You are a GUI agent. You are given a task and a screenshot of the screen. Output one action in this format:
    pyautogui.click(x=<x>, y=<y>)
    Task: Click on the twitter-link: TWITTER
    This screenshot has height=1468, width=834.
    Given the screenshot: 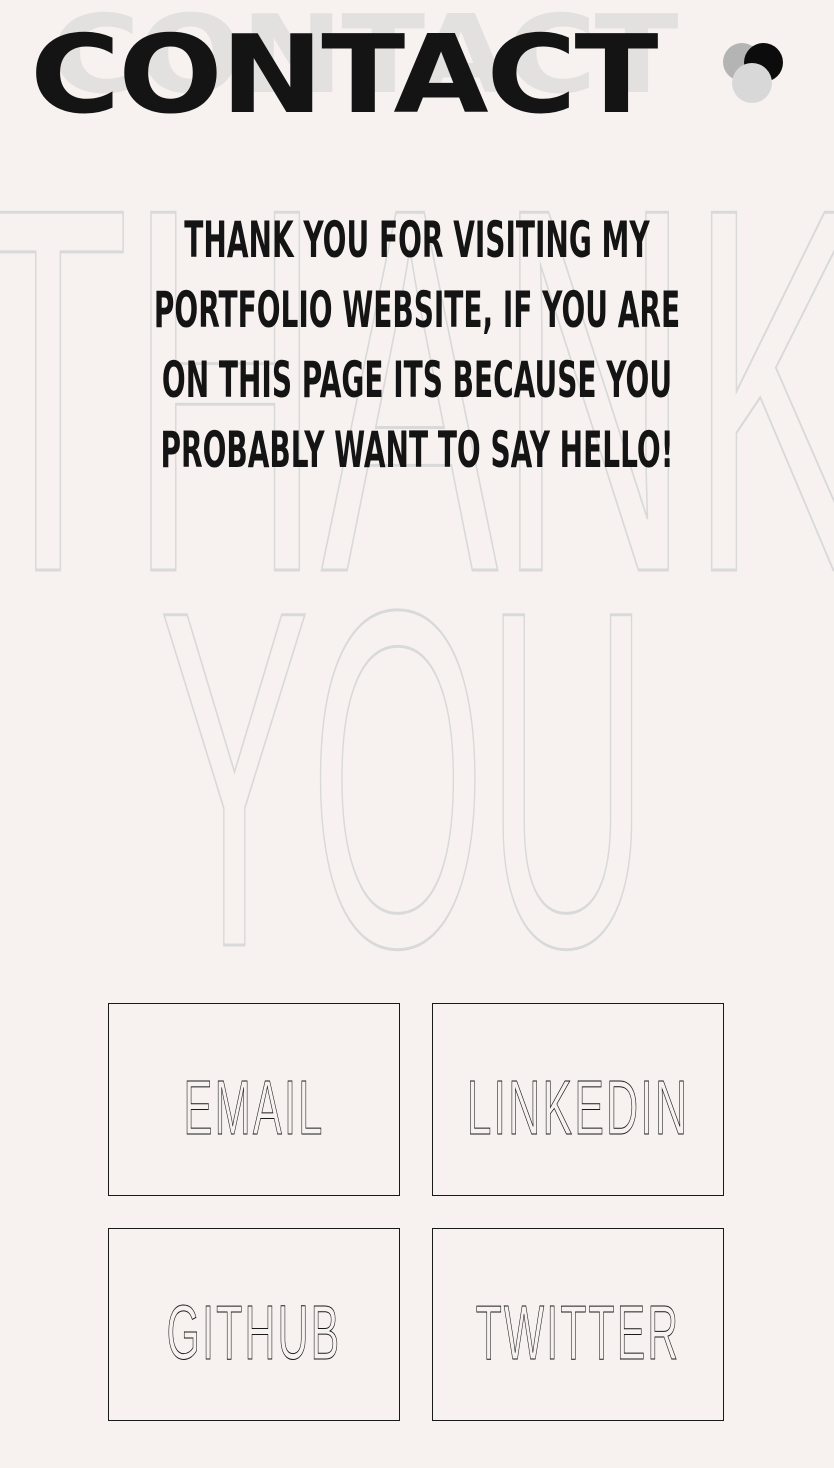 What is the action you would take?
    pyautogui.click(x=578, y=1324)
    